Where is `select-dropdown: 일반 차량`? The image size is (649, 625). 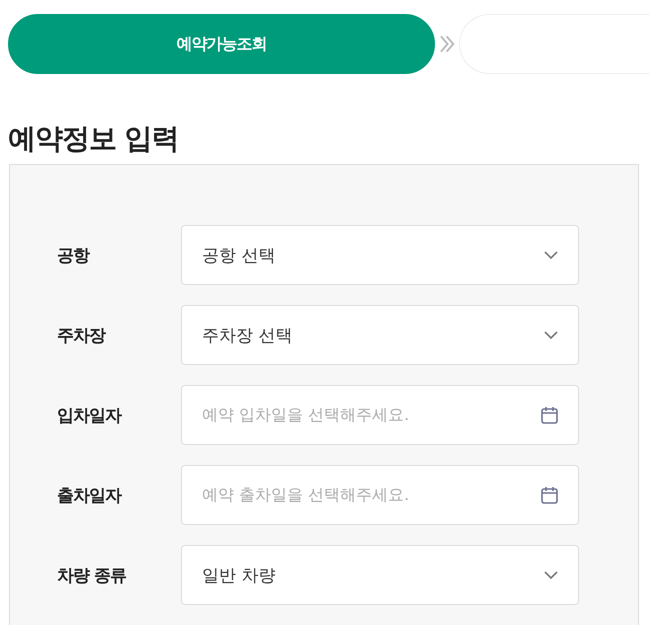
select-dropdown: 일반 차량 is located at coordinates (380, 575).